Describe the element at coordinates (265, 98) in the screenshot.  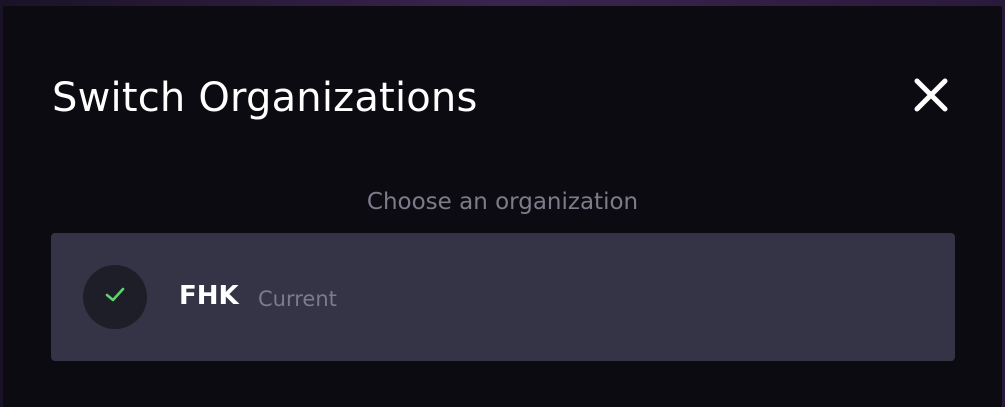
I see `modal-title: Switch Organizations` at that location.